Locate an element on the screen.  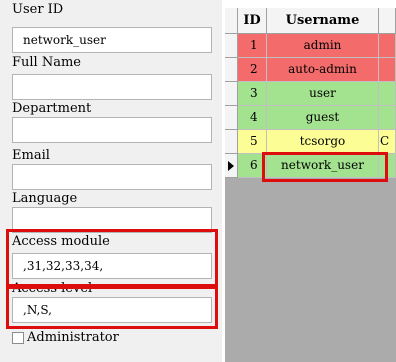
table-row: 2 auto-admin is located at coordinates (310, 70).